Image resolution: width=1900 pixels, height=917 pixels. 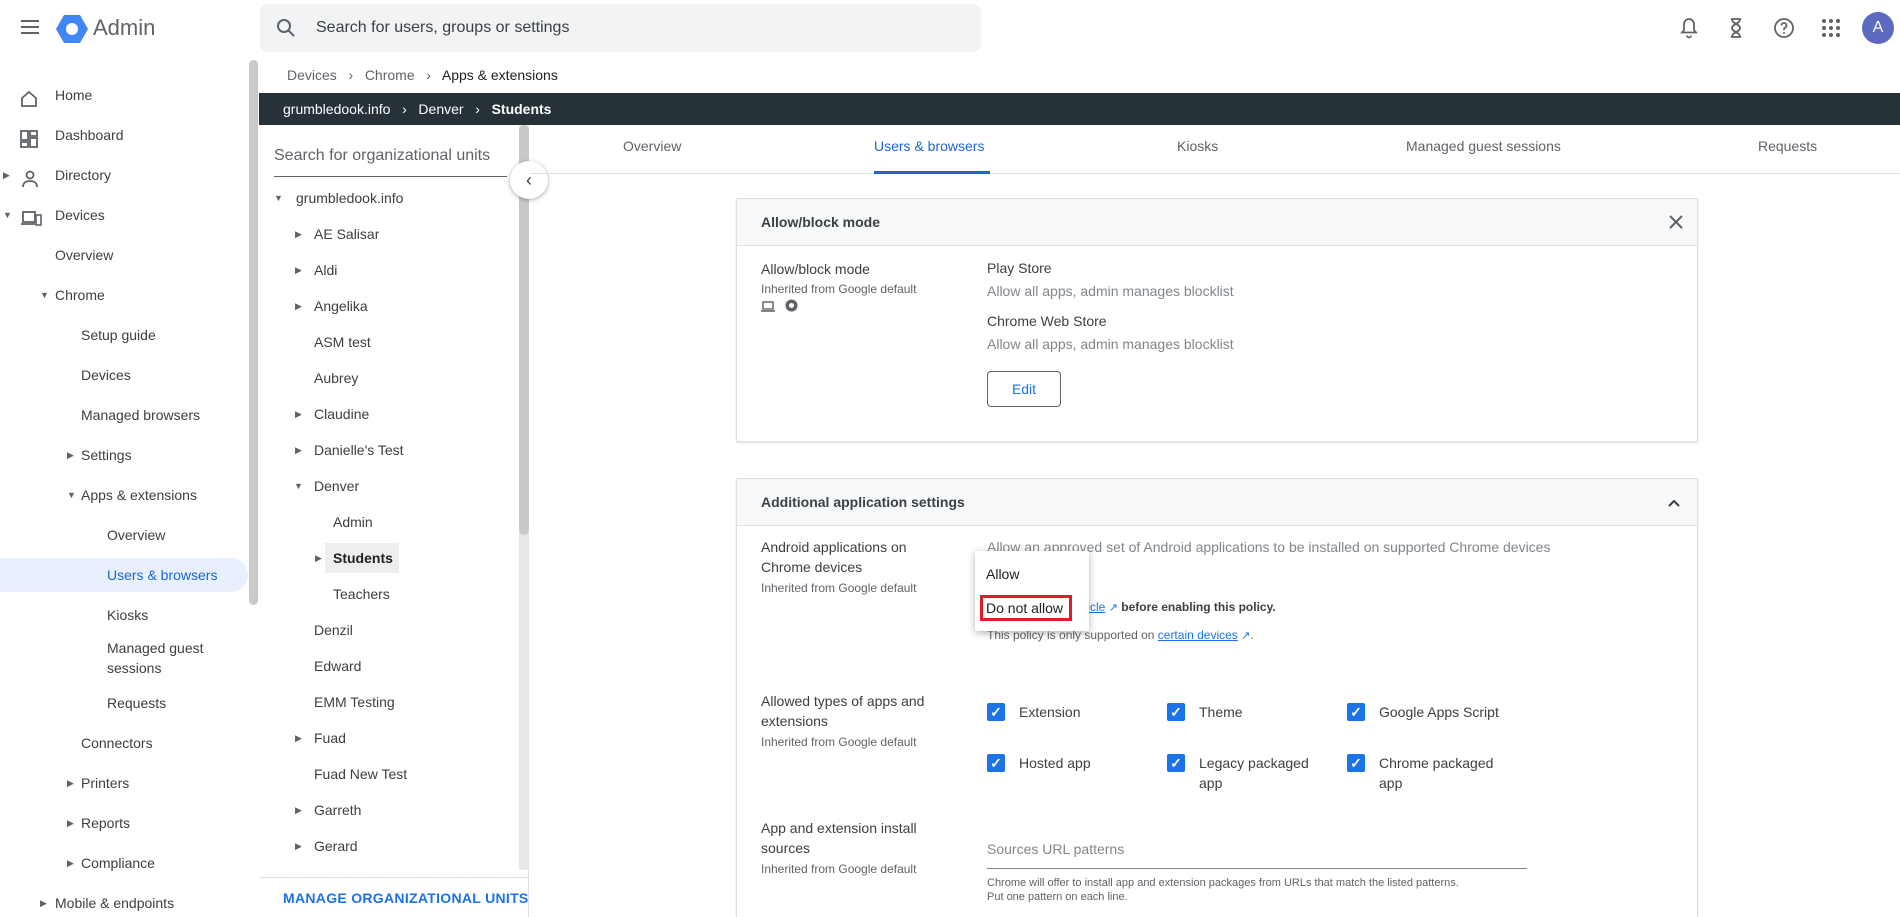 What do you see at coordinates (929, 146) in the screenshot?
I see `tab-users-browsers: Users & browsers` at bounding box center [929, 146].